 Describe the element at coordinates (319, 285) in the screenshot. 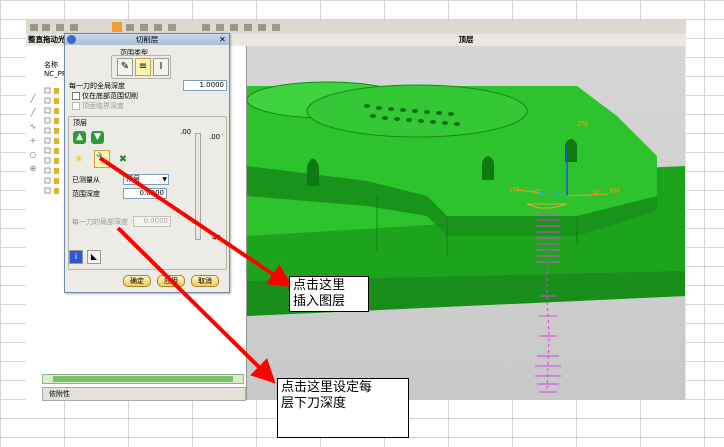

I see `callout-1-line-1: 点击这里` at that location.